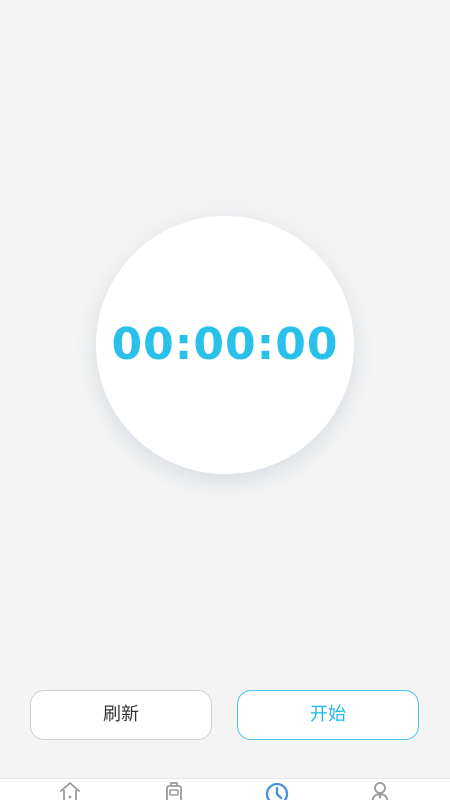 The width and height of the screenshot is (450, 800). I want to click on bag-icon, so click(174, 791).